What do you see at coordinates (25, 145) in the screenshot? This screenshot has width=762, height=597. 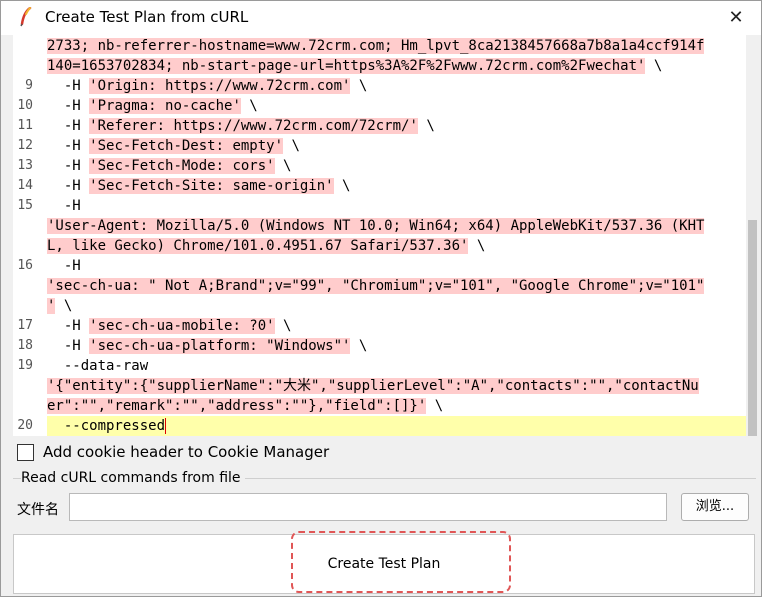 I see `line-number: 12` at bounding box center [25, 145].